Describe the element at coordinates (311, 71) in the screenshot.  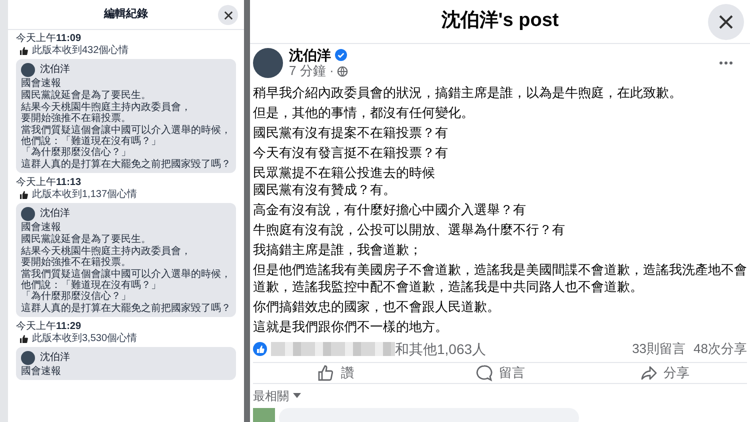
I see `post-time: 7 分鐘 ·` at that location.